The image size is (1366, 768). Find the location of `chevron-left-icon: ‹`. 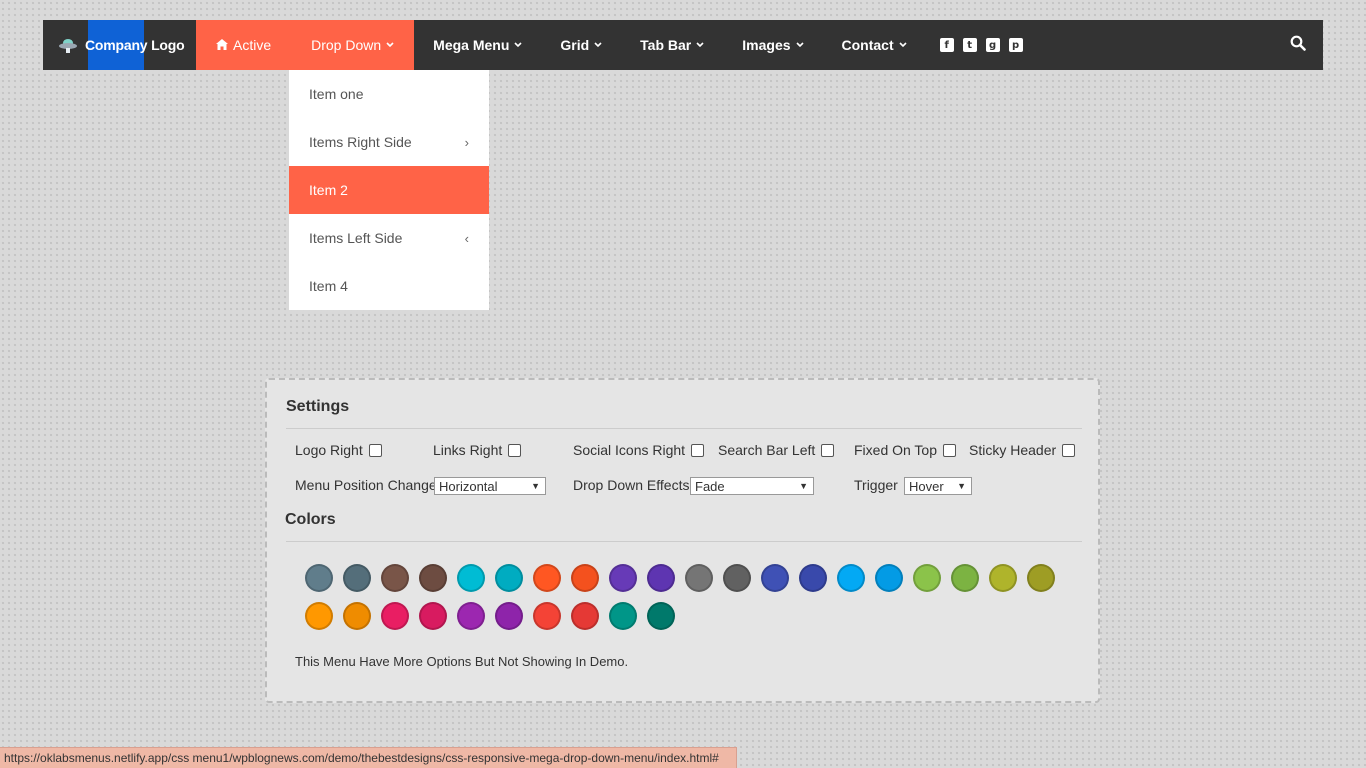

chevron-left-icon: ‹ is located at coordinates (466, 238).